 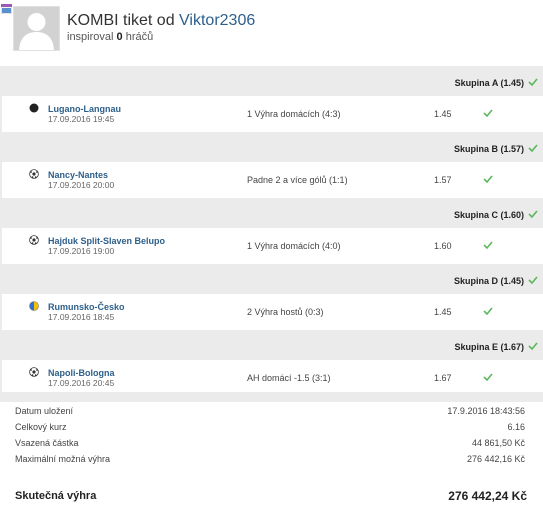 I want to click on actual-win: Skutečná výhra 276 442,24 Kč, so click(x=271, y=497).